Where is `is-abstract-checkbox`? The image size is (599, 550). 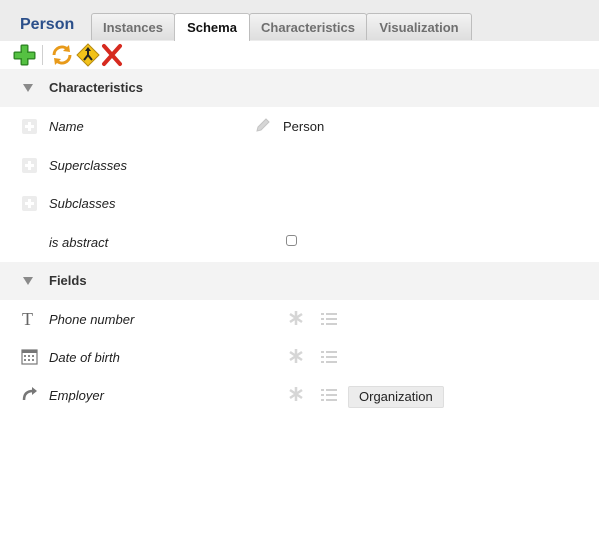
is-abstract-checkbox is located at coordinates (291, 240).